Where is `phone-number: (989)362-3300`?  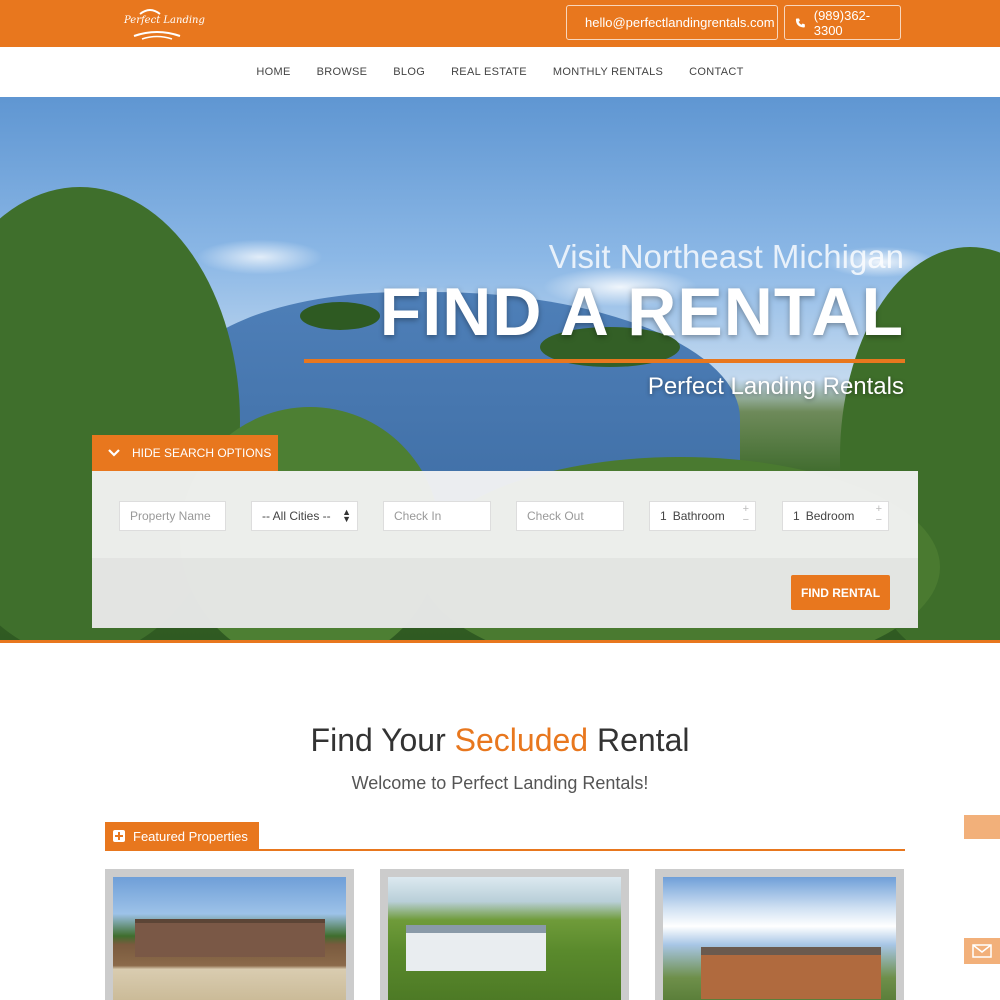
phone-number: (989)362-3300 is located at coordinates (842, 22).